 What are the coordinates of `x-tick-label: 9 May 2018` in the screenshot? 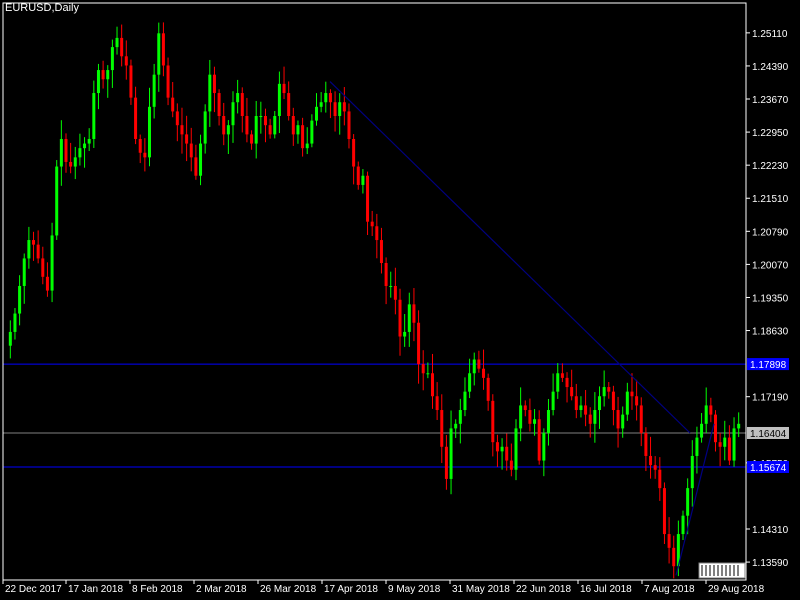 It's located at (414, 589).